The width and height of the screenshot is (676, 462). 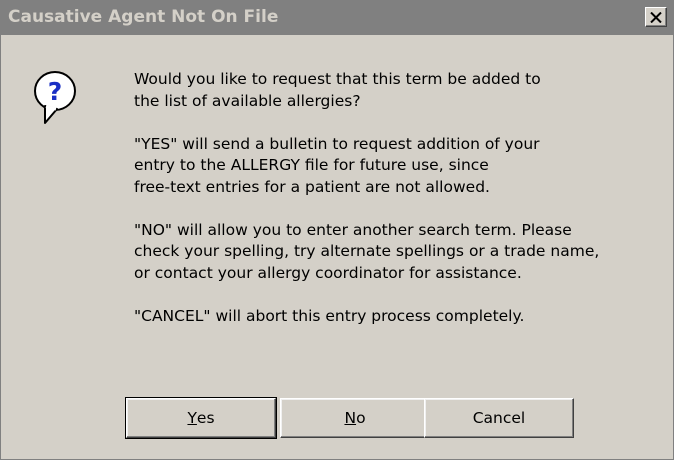 I want to click on yes-mnemonic: Y, so click(x=192, y=418).